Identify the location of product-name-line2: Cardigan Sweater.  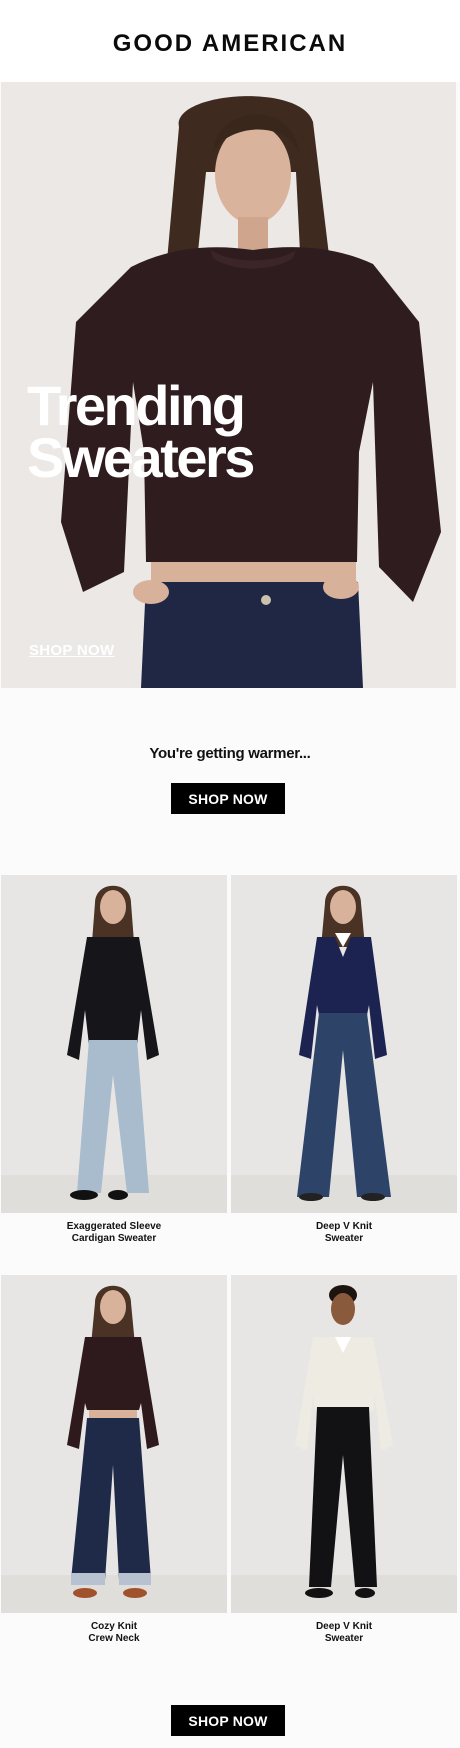
(114, 1238).